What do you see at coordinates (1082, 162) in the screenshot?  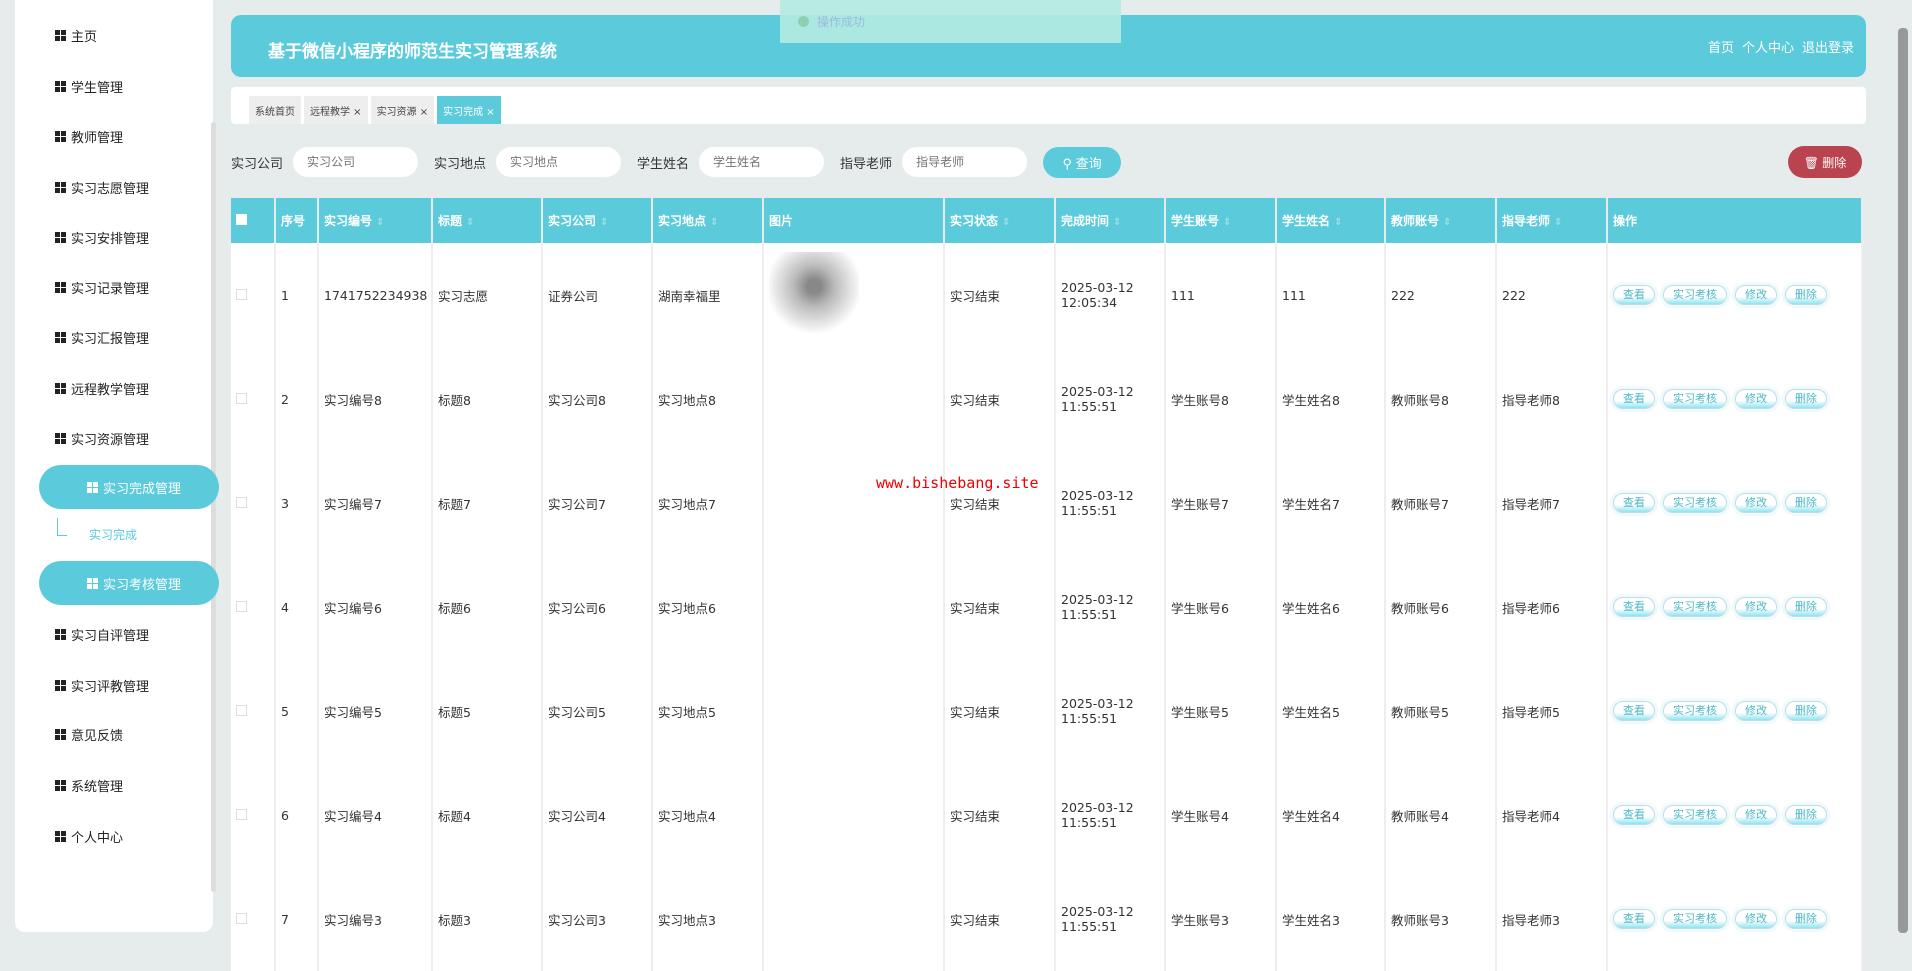 I see `query-button: ⚲ 查询` at bounding box center [1082, 162].